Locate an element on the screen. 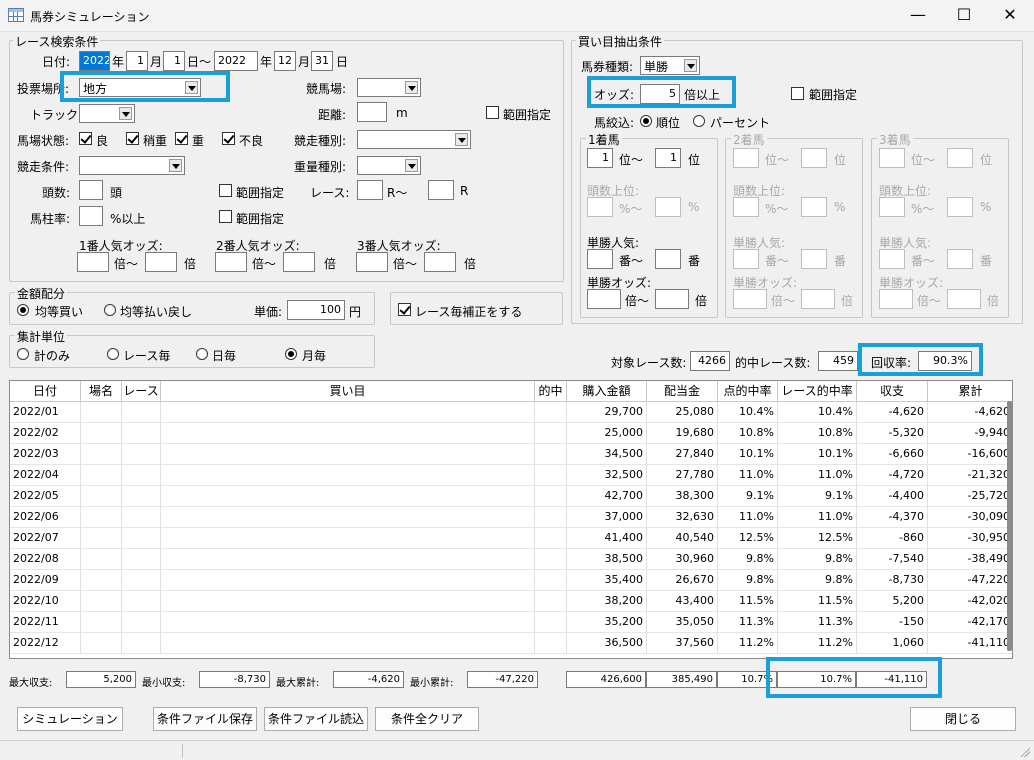  p2-heads-from-input is located at coordinates (746, 207).